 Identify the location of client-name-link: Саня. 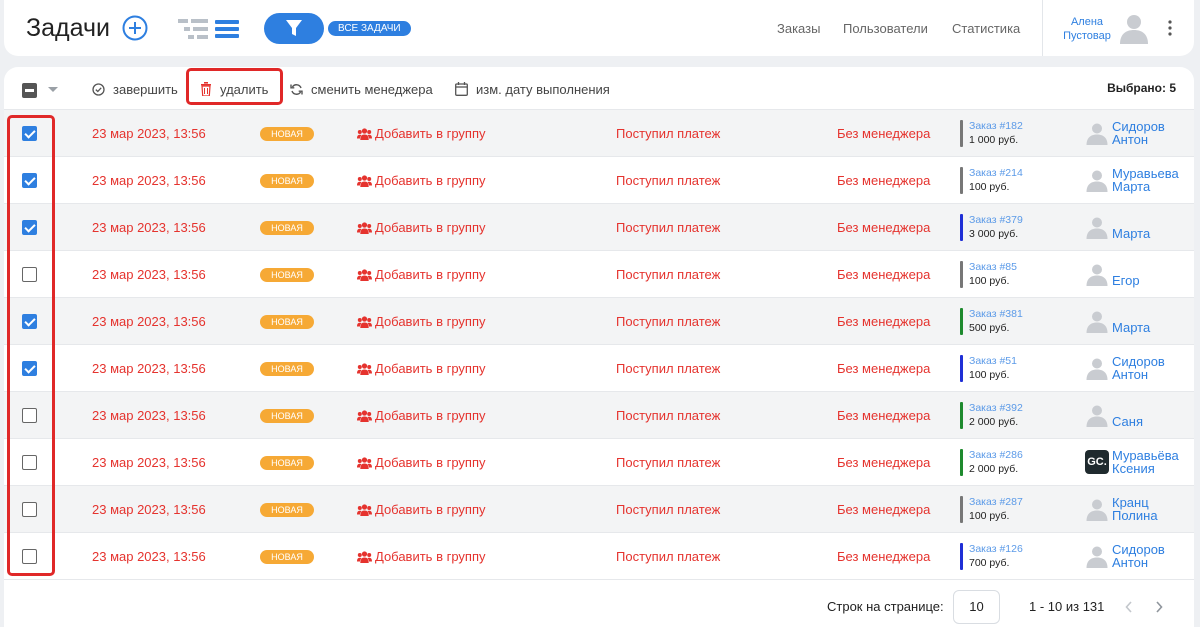
(1152, 421).